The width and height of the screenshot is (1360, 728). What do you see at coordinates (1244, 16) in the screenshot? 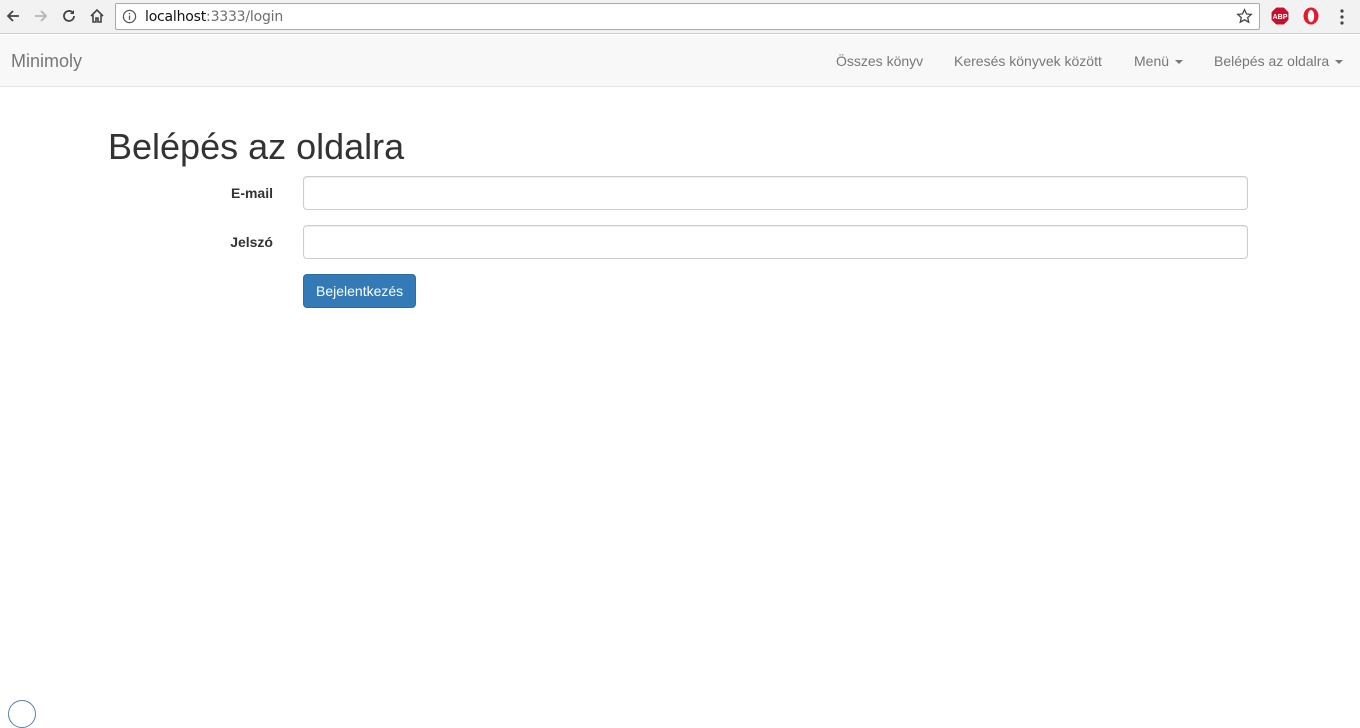
I see `bookmark-star-icon` at bounding box center [1244, 16].